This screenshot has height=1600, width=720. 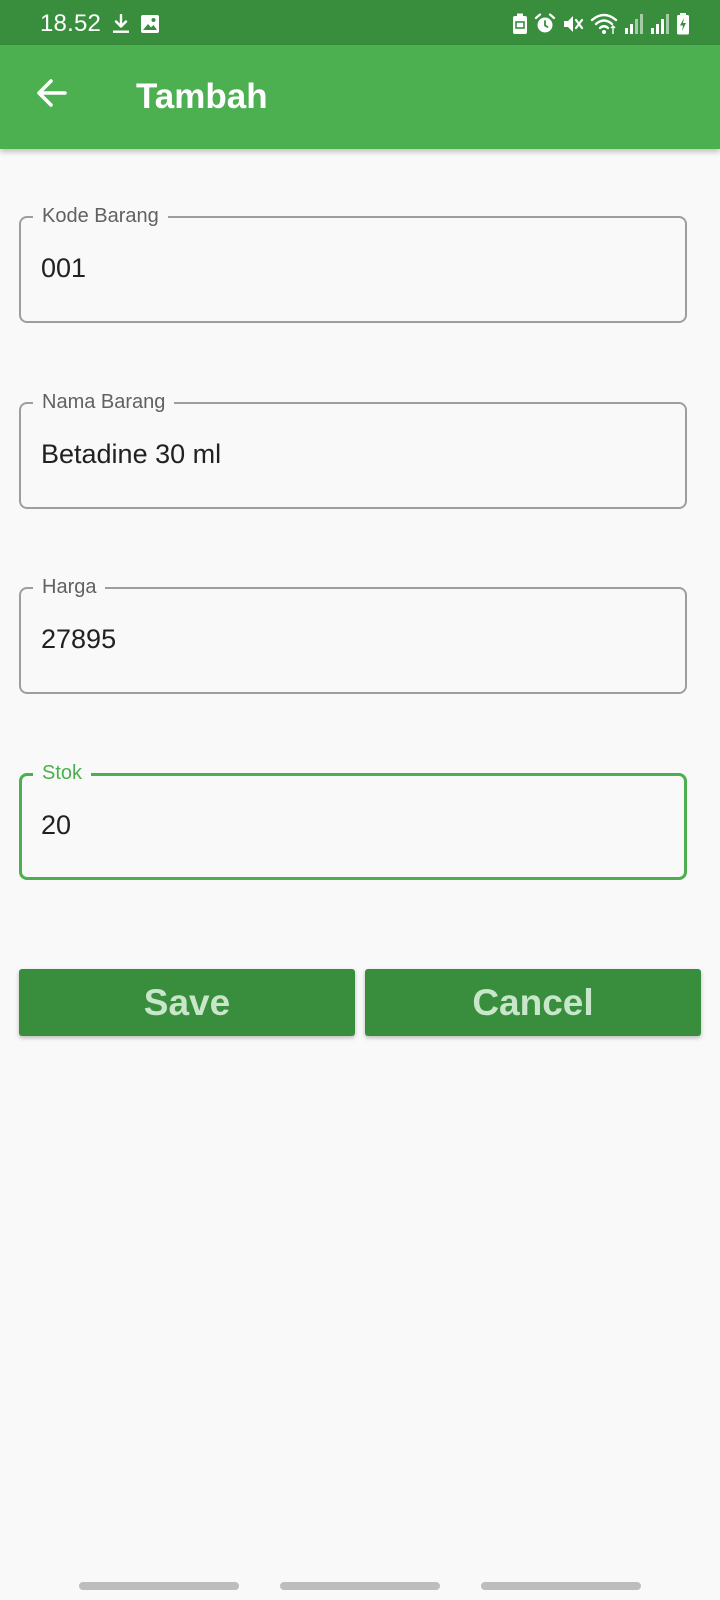 I want to click on nav-recents-hint, so click(x=159, y=1586).